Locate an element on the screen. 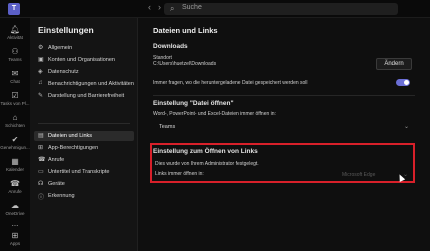 This screenshot has height=251, width=430. chevron-down-icon: ⌄ is located at coordinates (406, 127).